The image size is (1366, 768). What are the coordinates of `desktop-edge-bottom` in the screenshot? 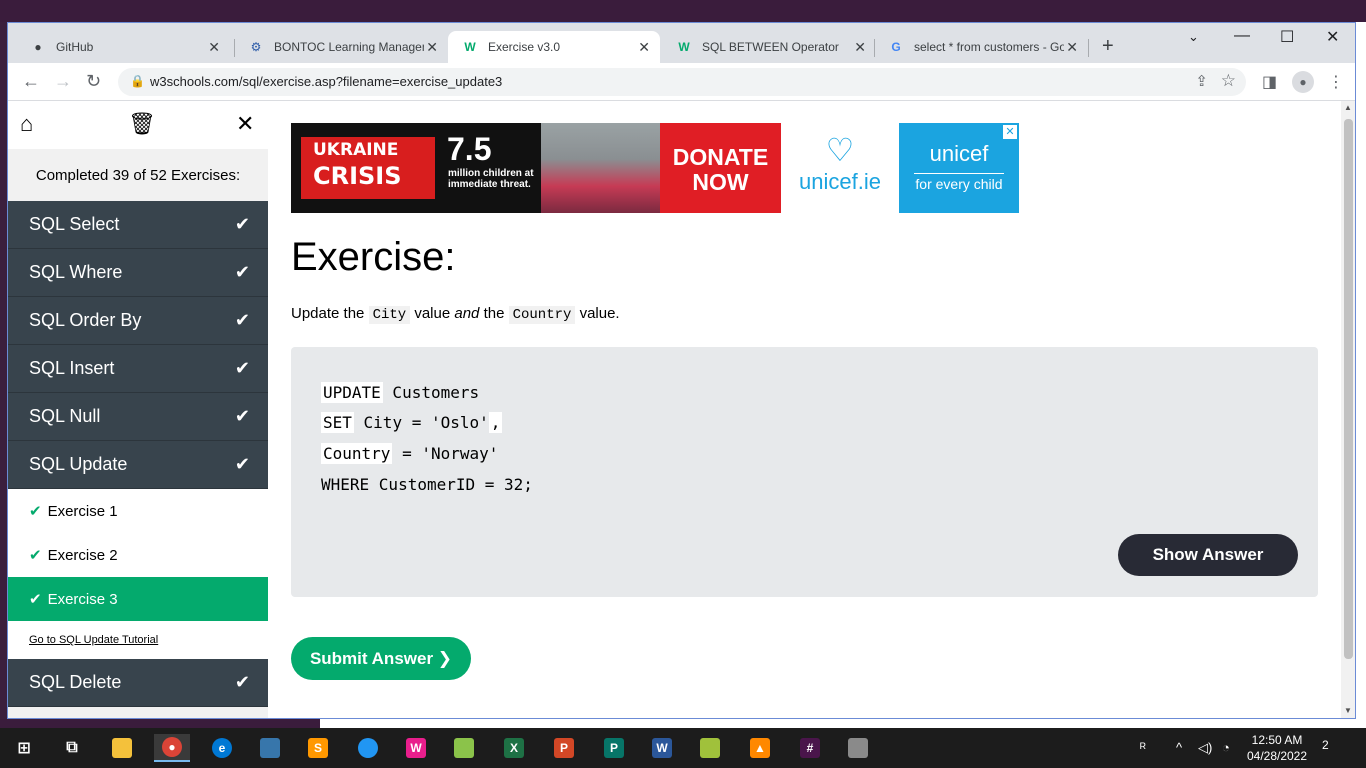 It's located at (683, 723).